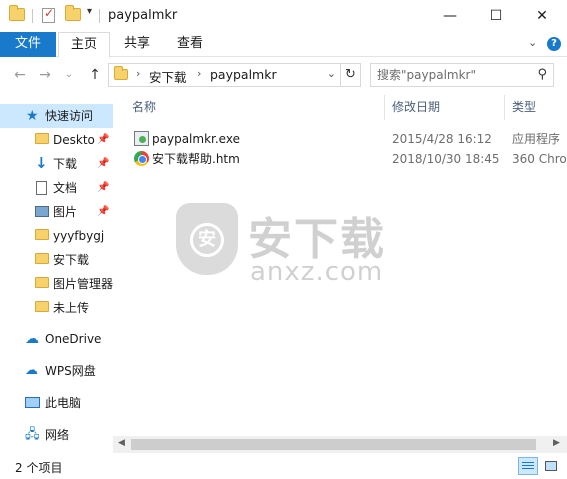 Image resolution: width=567 pixels, height=479 pixels. Describe the element at coordinates (41, 163) in the screenshot. I see `download-icon: ↓` at that location.